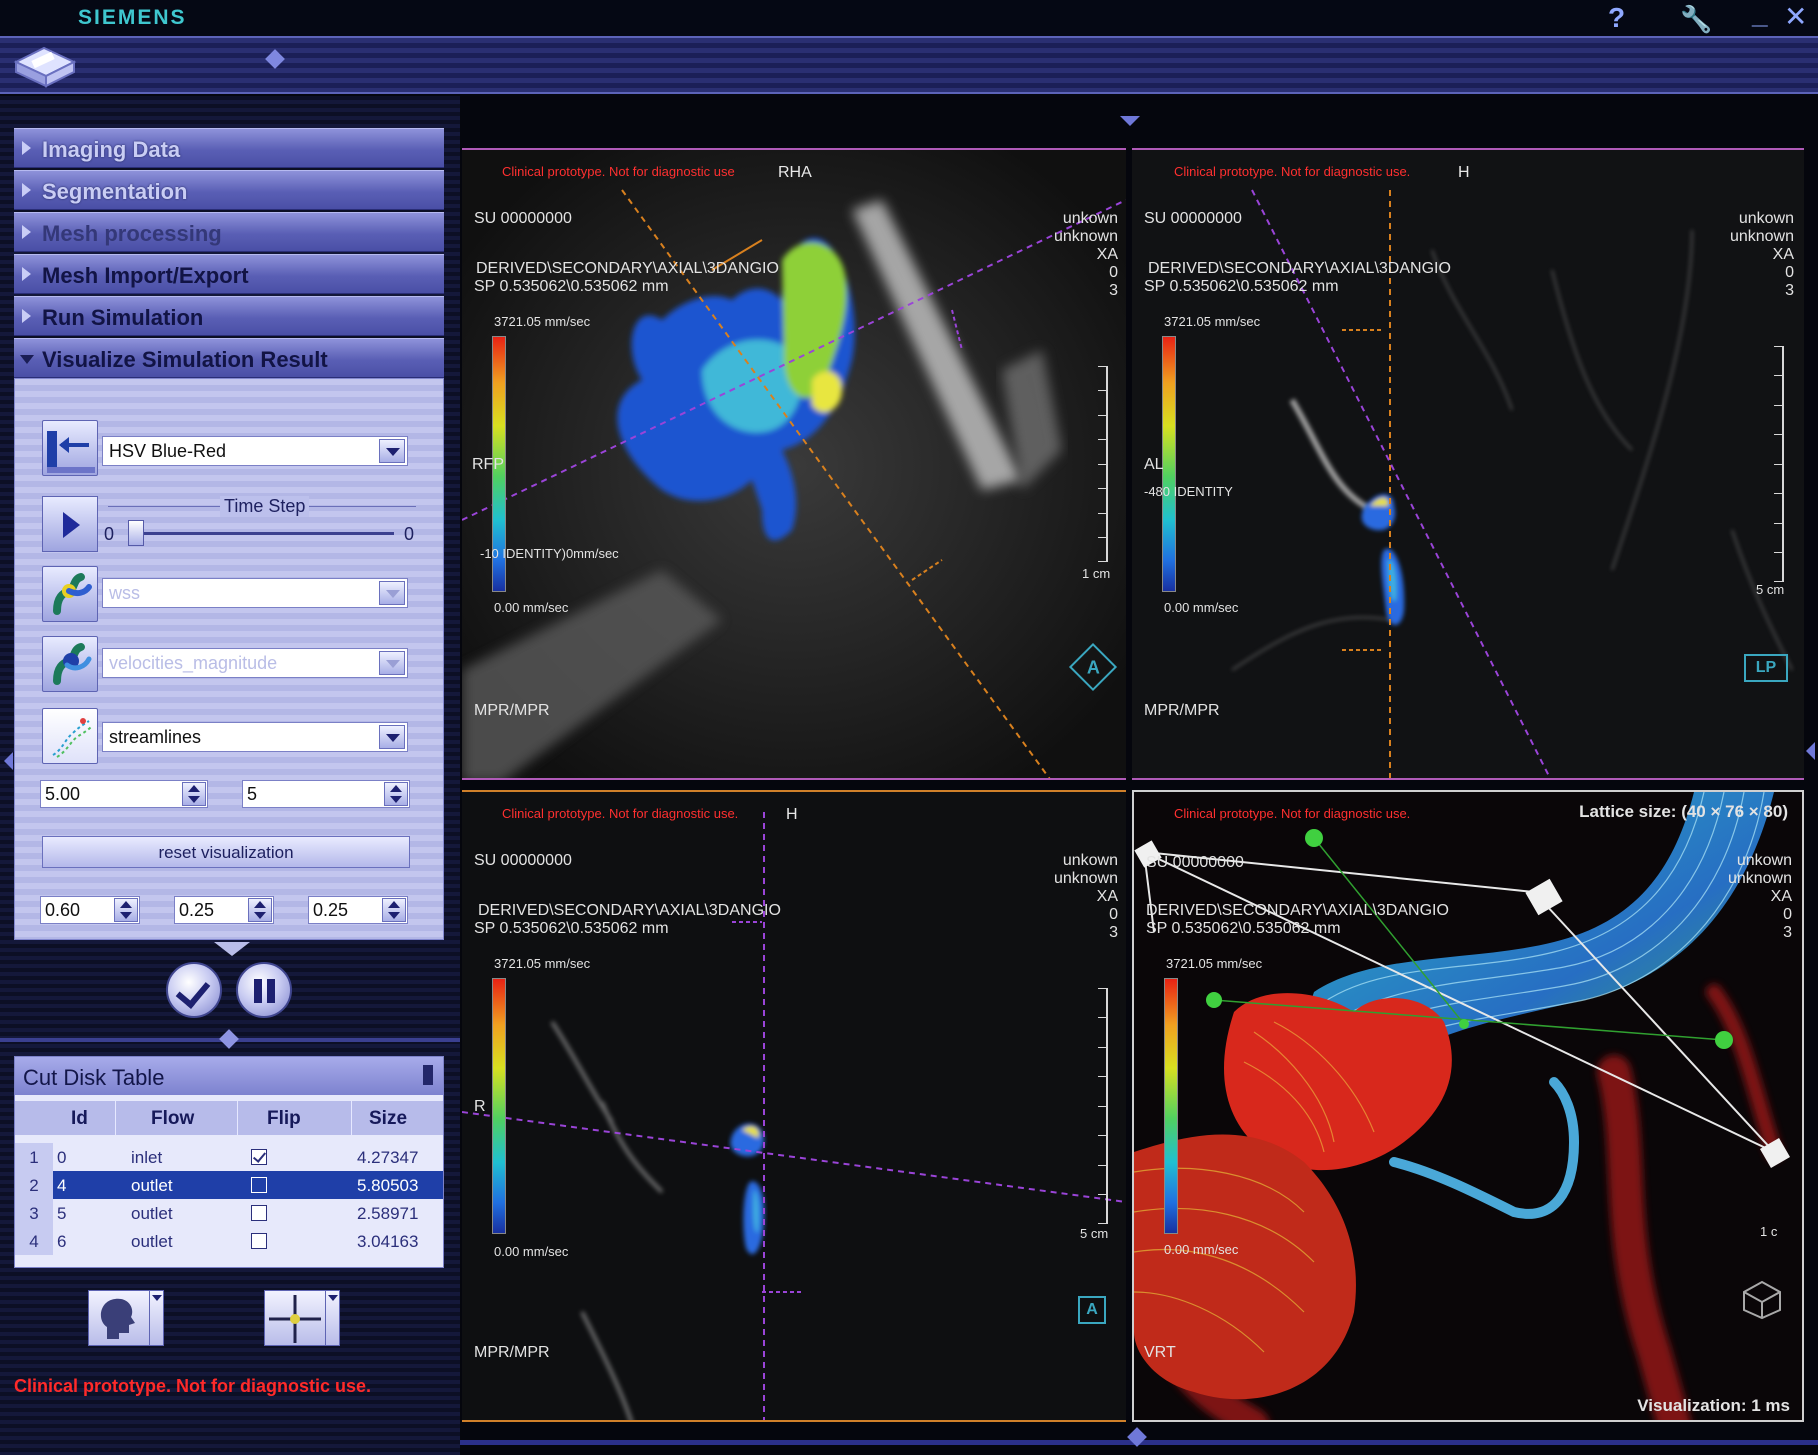 This screenshot has height=1455, width=1818. What do you see at coordinates (265, 533) in the screenshot?
I see `time-step-slider-track` at bounding box center [265, 533].